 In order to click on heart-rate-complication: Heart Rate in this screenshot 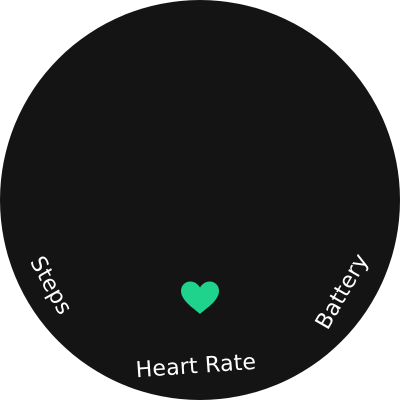, I will do `click(196, 366)`.